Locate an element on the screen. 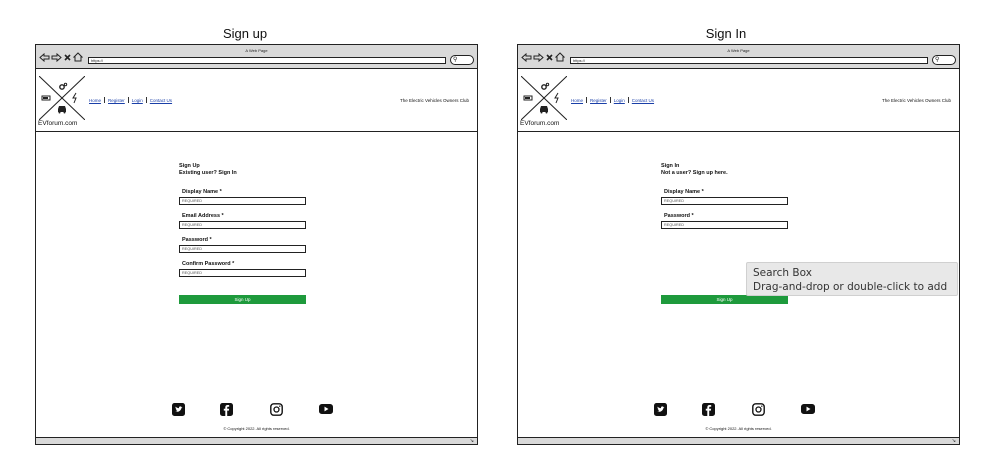  form-title: Sign In is located at coordinates (670, 166).